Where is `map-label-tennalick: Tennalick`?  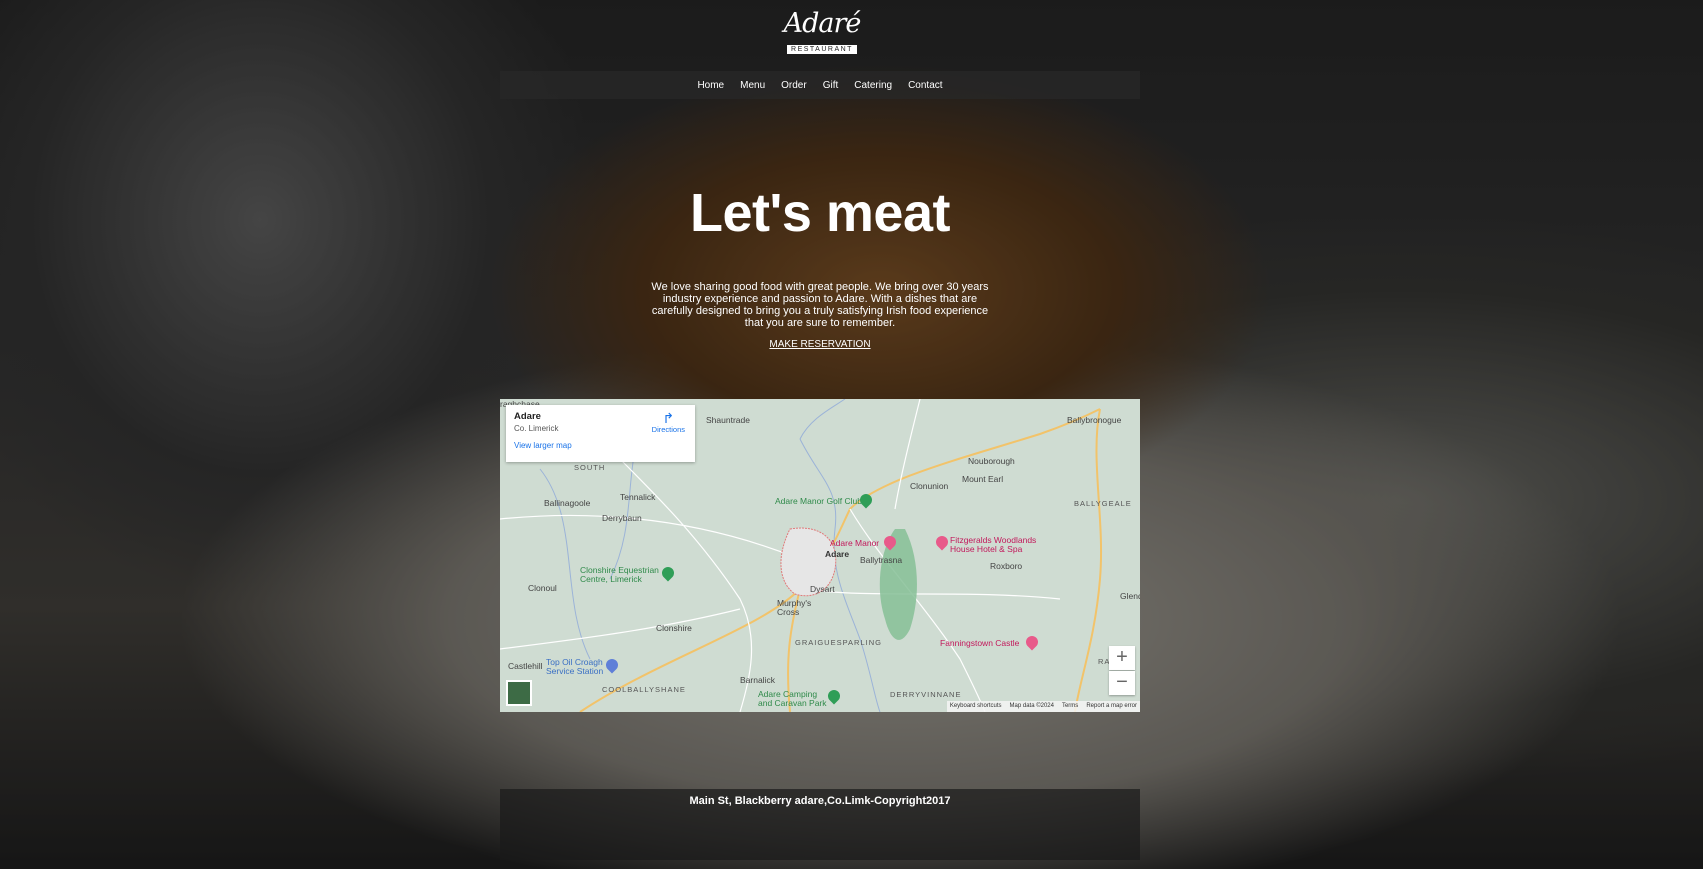
map-label-tennalick: Tennalick is located at coordinates (638, 497).